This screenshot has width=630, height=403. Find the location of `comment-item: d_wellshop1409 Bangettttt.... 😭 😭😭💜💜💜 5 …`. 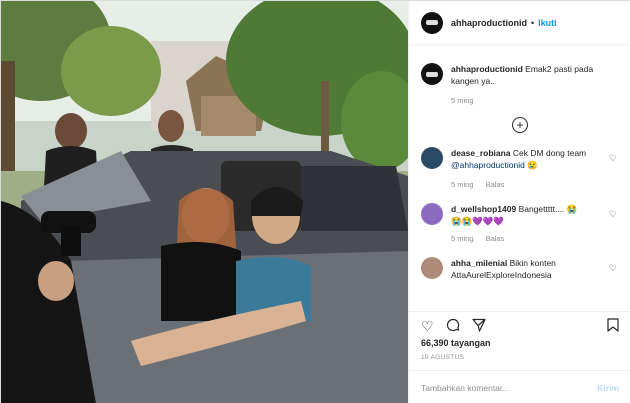

comment-item: d_wellshop1409 Bangettttt.... 😭 😭😭💜💜💜 5 … is located at coordinates (519, 224).